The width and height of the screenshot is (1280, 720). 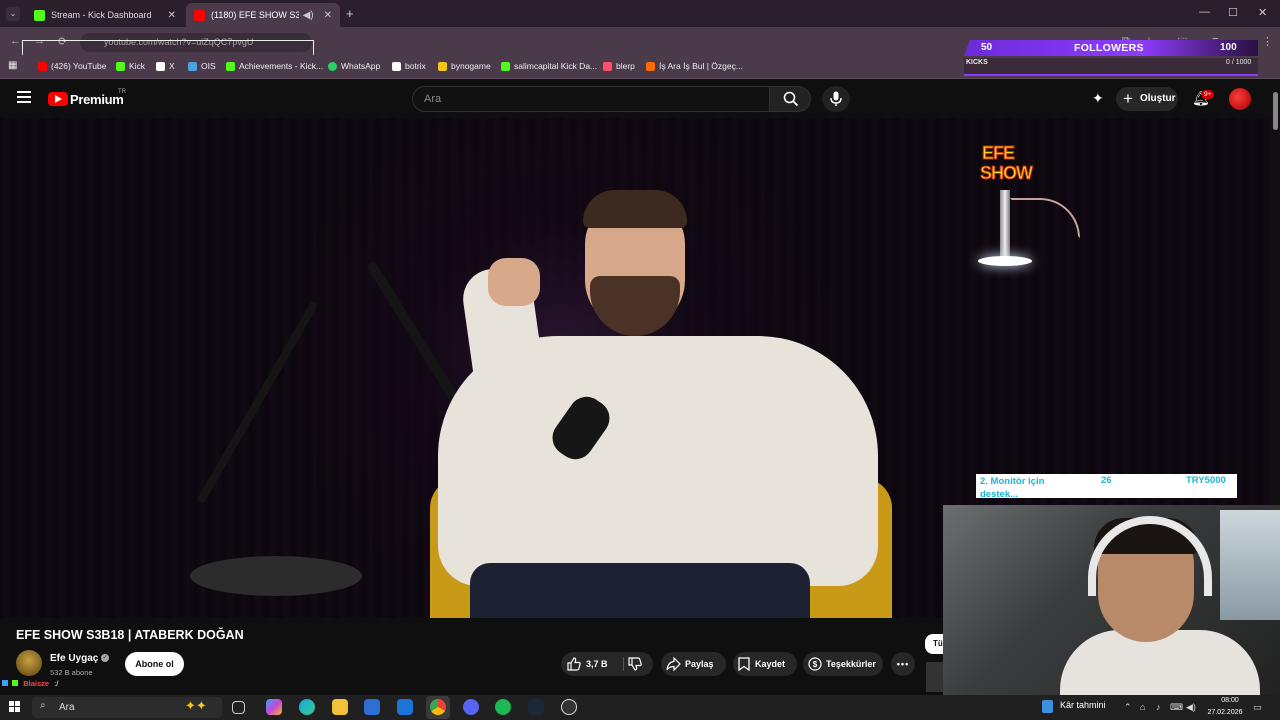 I want to click on voice-search-button, so click(x=836, y=99).